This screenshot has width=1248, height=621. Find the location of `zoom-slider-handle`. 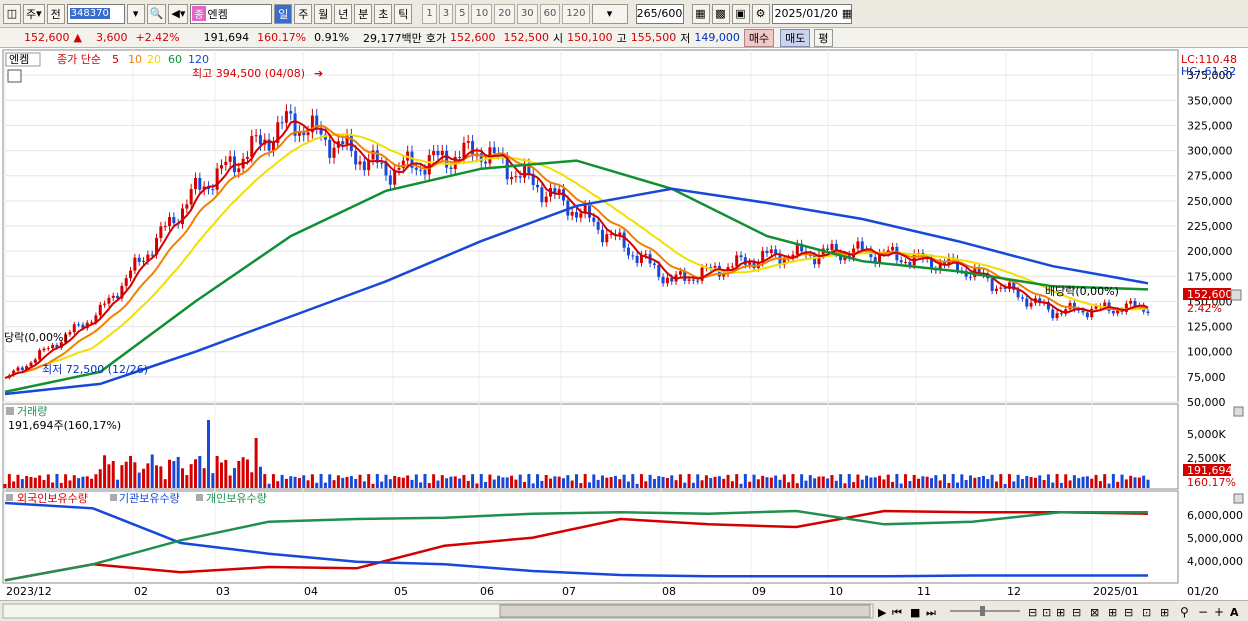

zoom-slider-handle is located at coordinates (982, 611).